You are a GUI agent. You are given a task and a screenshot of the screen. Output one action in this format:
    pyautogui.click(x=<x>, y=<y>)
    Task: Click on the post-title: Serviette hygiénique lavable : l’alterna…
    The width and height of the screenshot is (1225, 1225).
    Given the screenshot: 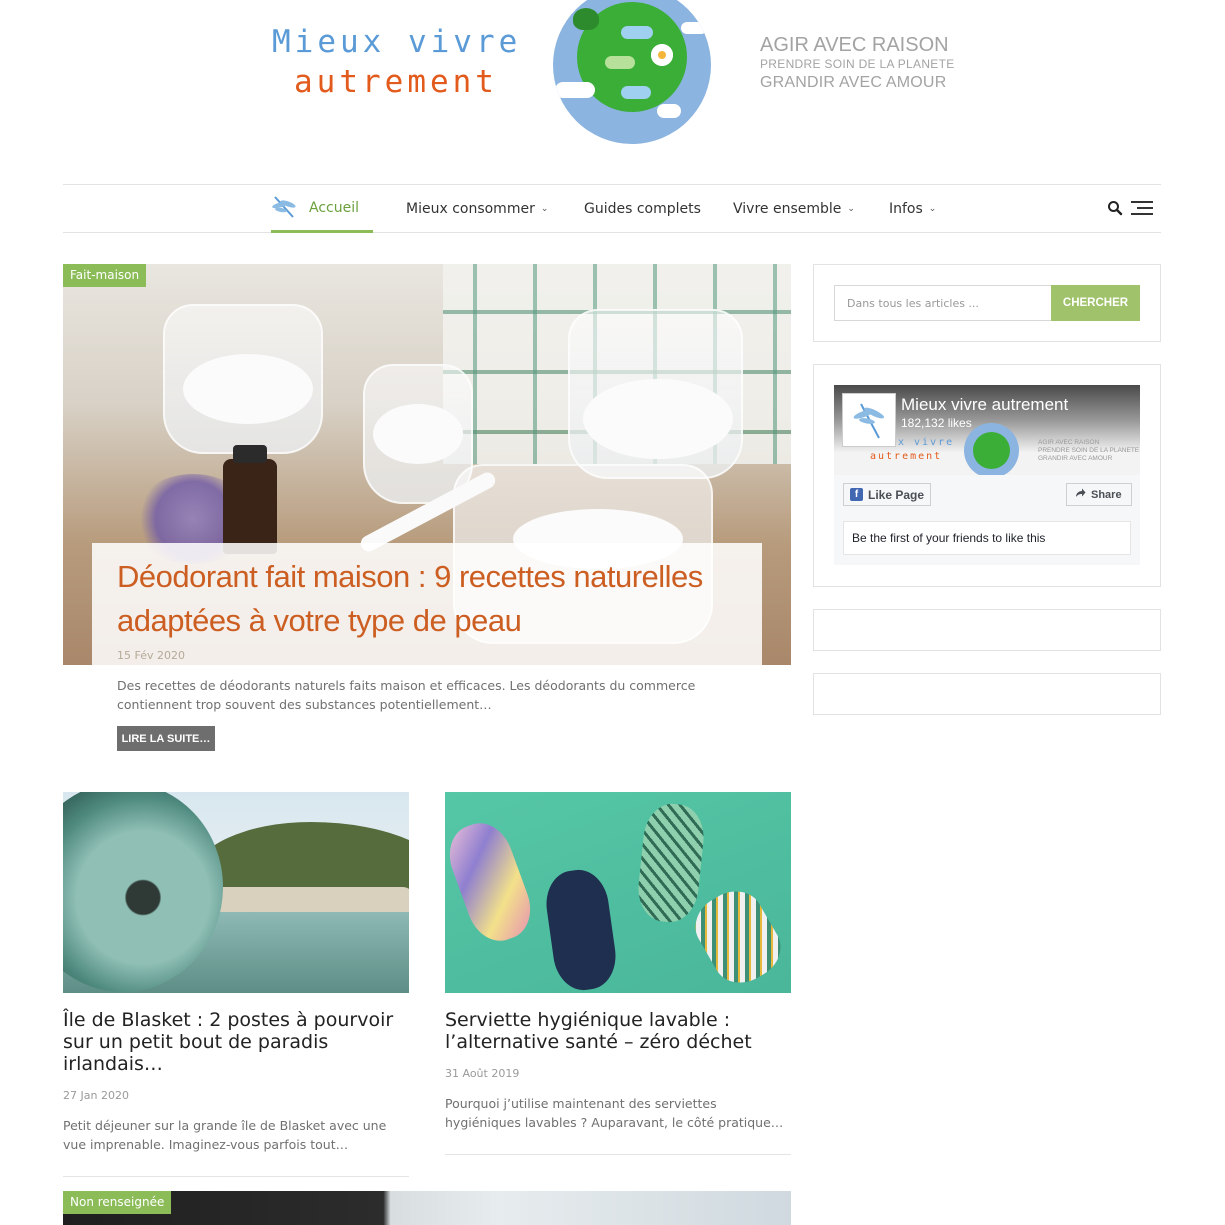 What is the action you would take?
    pyautogui.click(x=618, y=1031)
    